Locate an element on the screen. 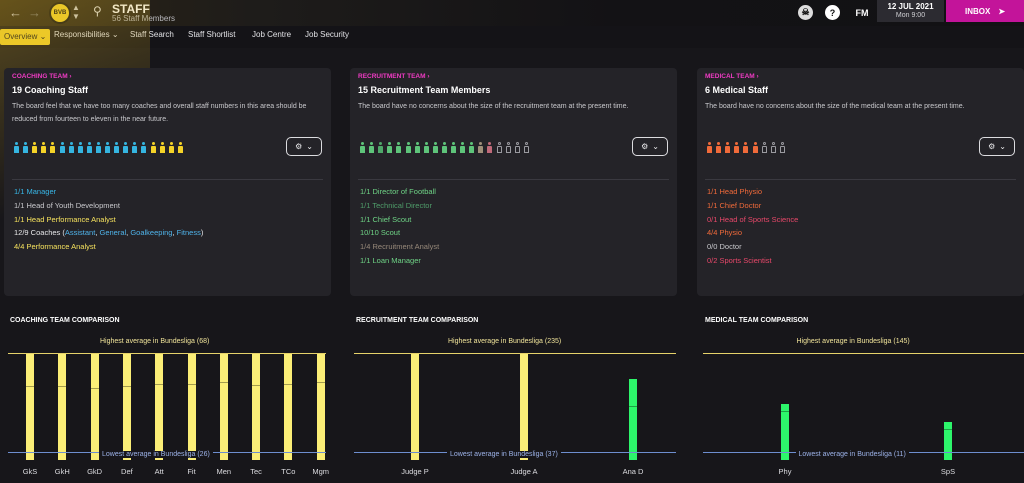  role-item: 1/1 Head Performance Analyst is located at coordinates (108, 220).